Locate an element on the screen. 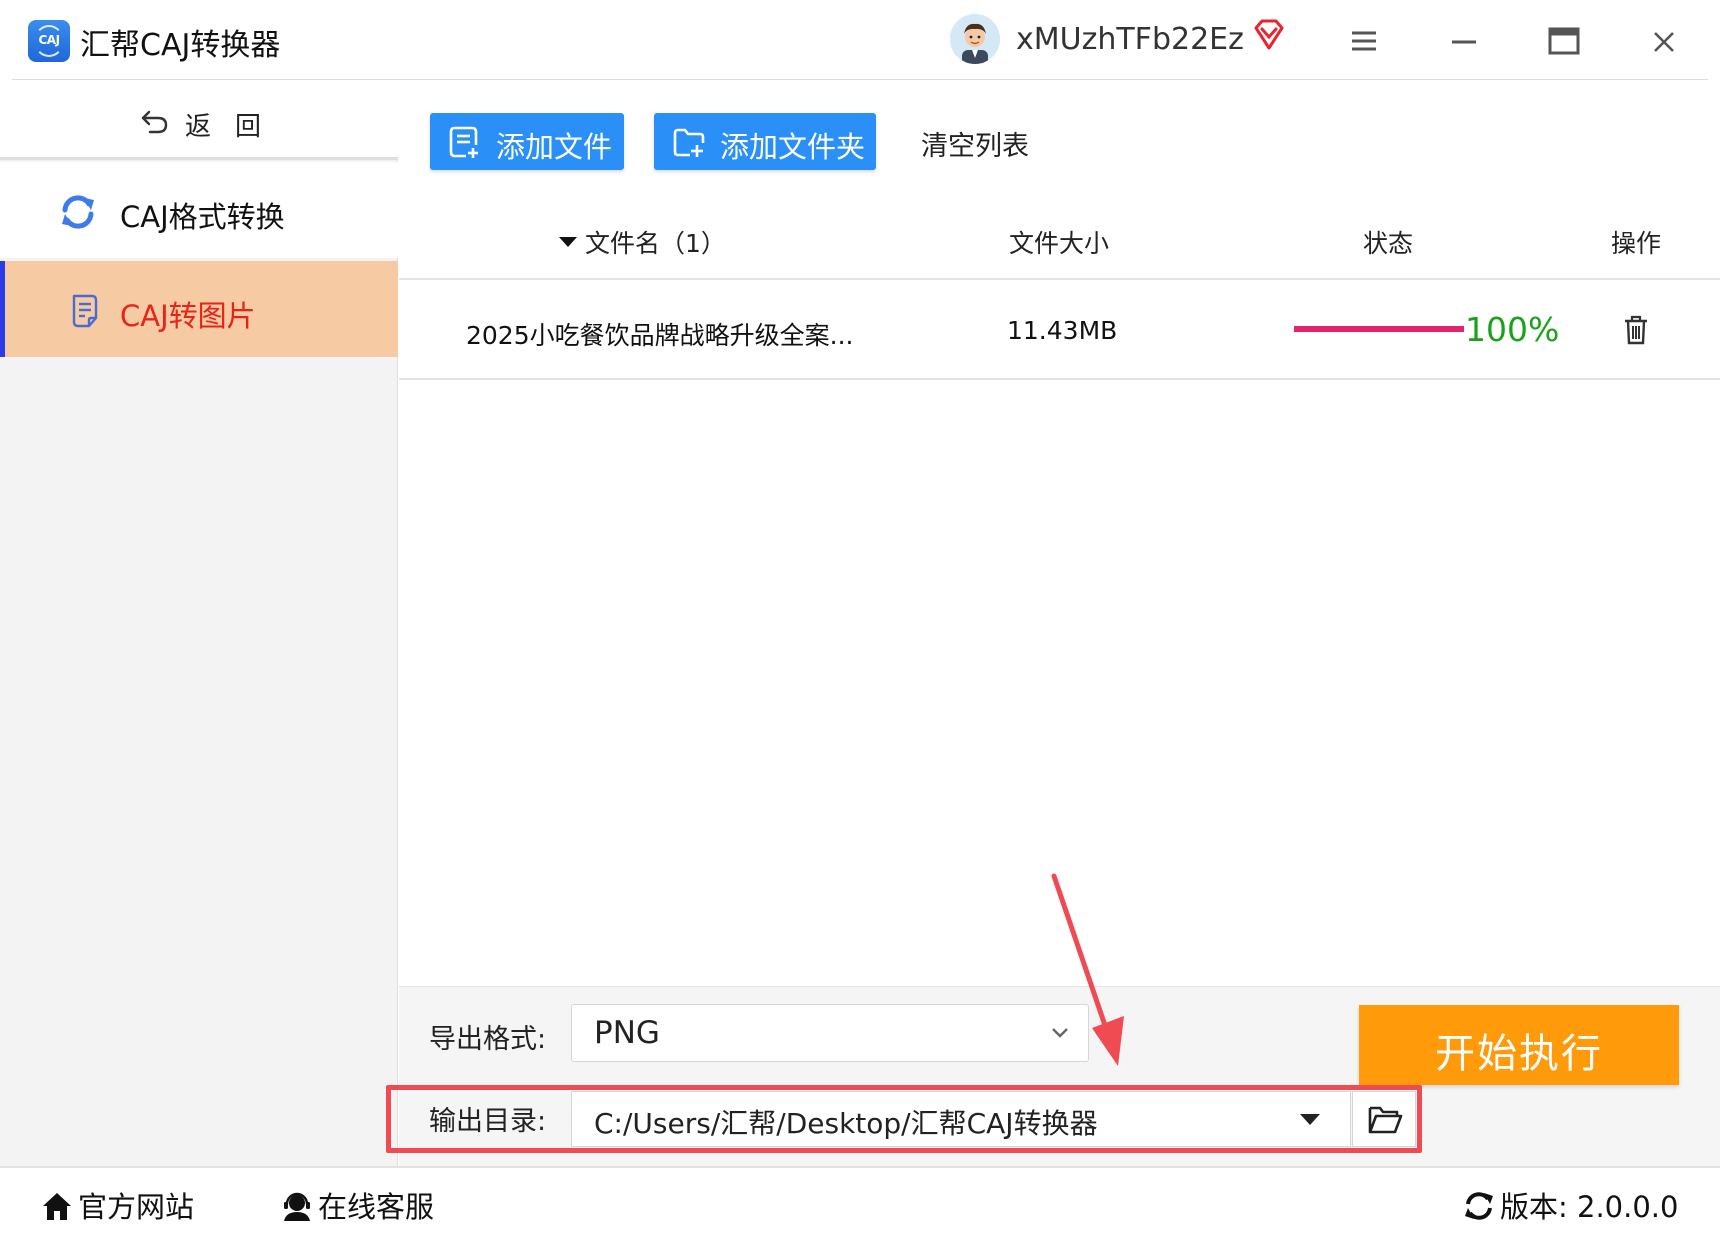  clear-list-button: 清空列表 is located at coordinates (975, 143).